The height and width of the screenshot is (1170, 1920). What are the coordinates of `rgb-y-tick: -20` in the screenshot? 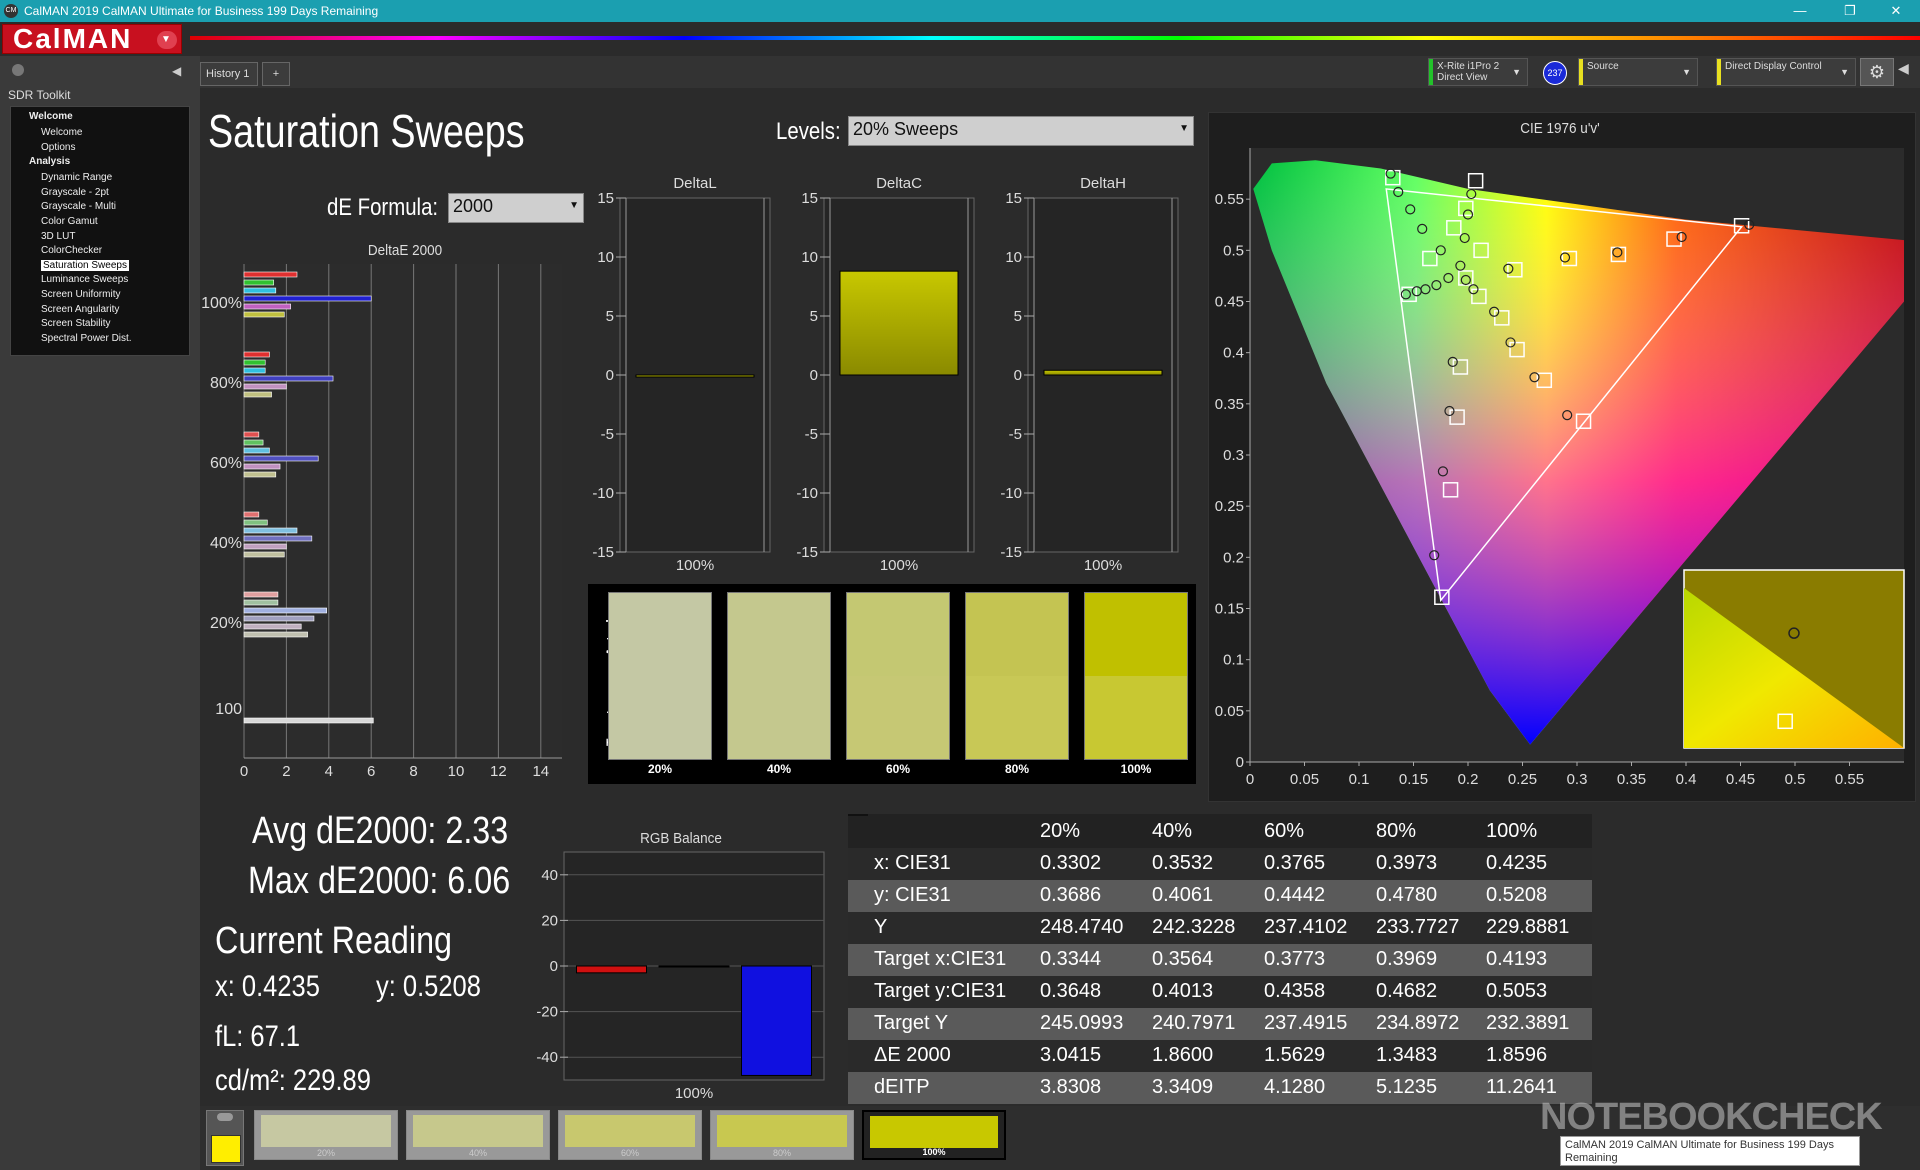 It's located at (547, 1012).